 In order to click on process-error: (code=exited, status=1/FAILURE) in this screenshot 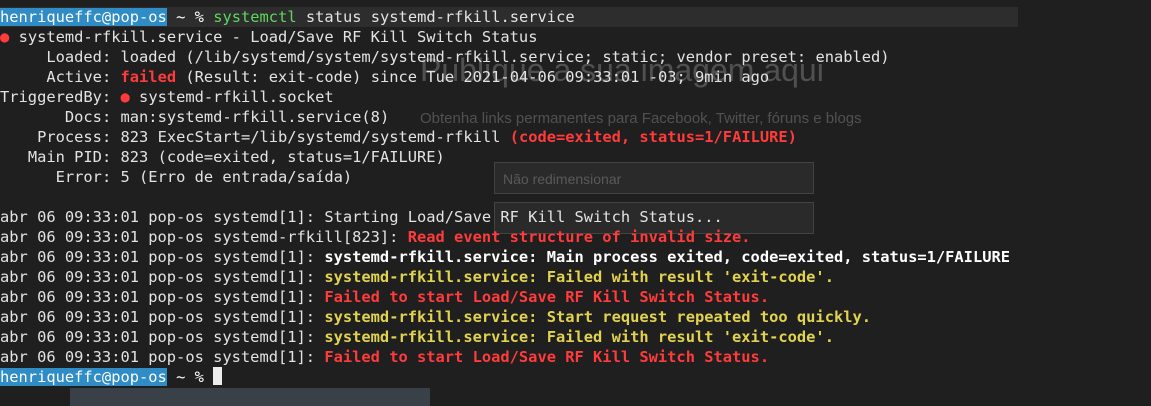, I will do `click(653, 137)`.